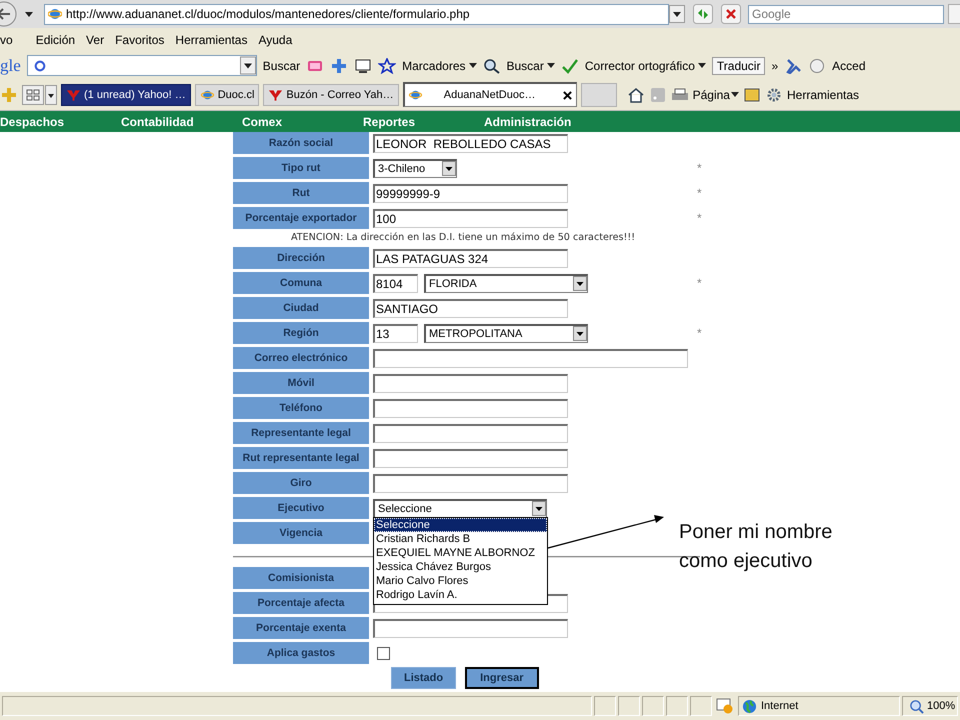  Describe the element at coordinates (383, 653) in the screenshot. I see `checkbox` at that location.